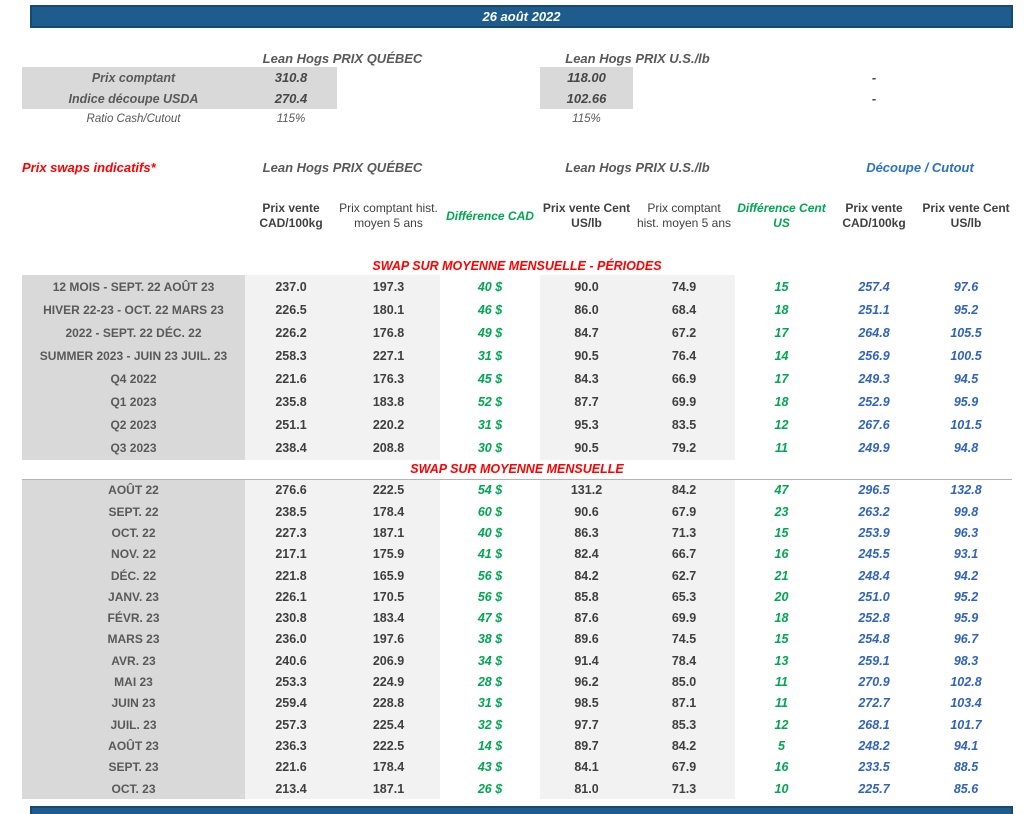  I want to click on cell-cutout-us: 96.3, so click(966, 533).